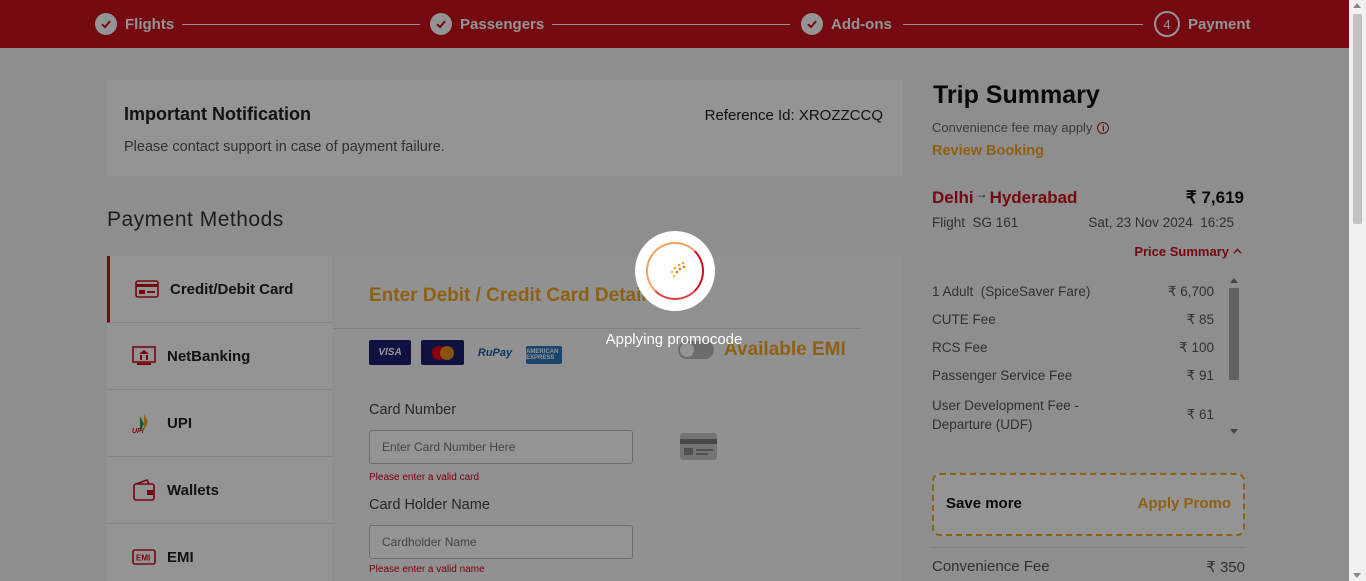 The width and height of the screenshot is (1366, 581). I want to click on loading-message: Applying promocode, so click(674, 339).